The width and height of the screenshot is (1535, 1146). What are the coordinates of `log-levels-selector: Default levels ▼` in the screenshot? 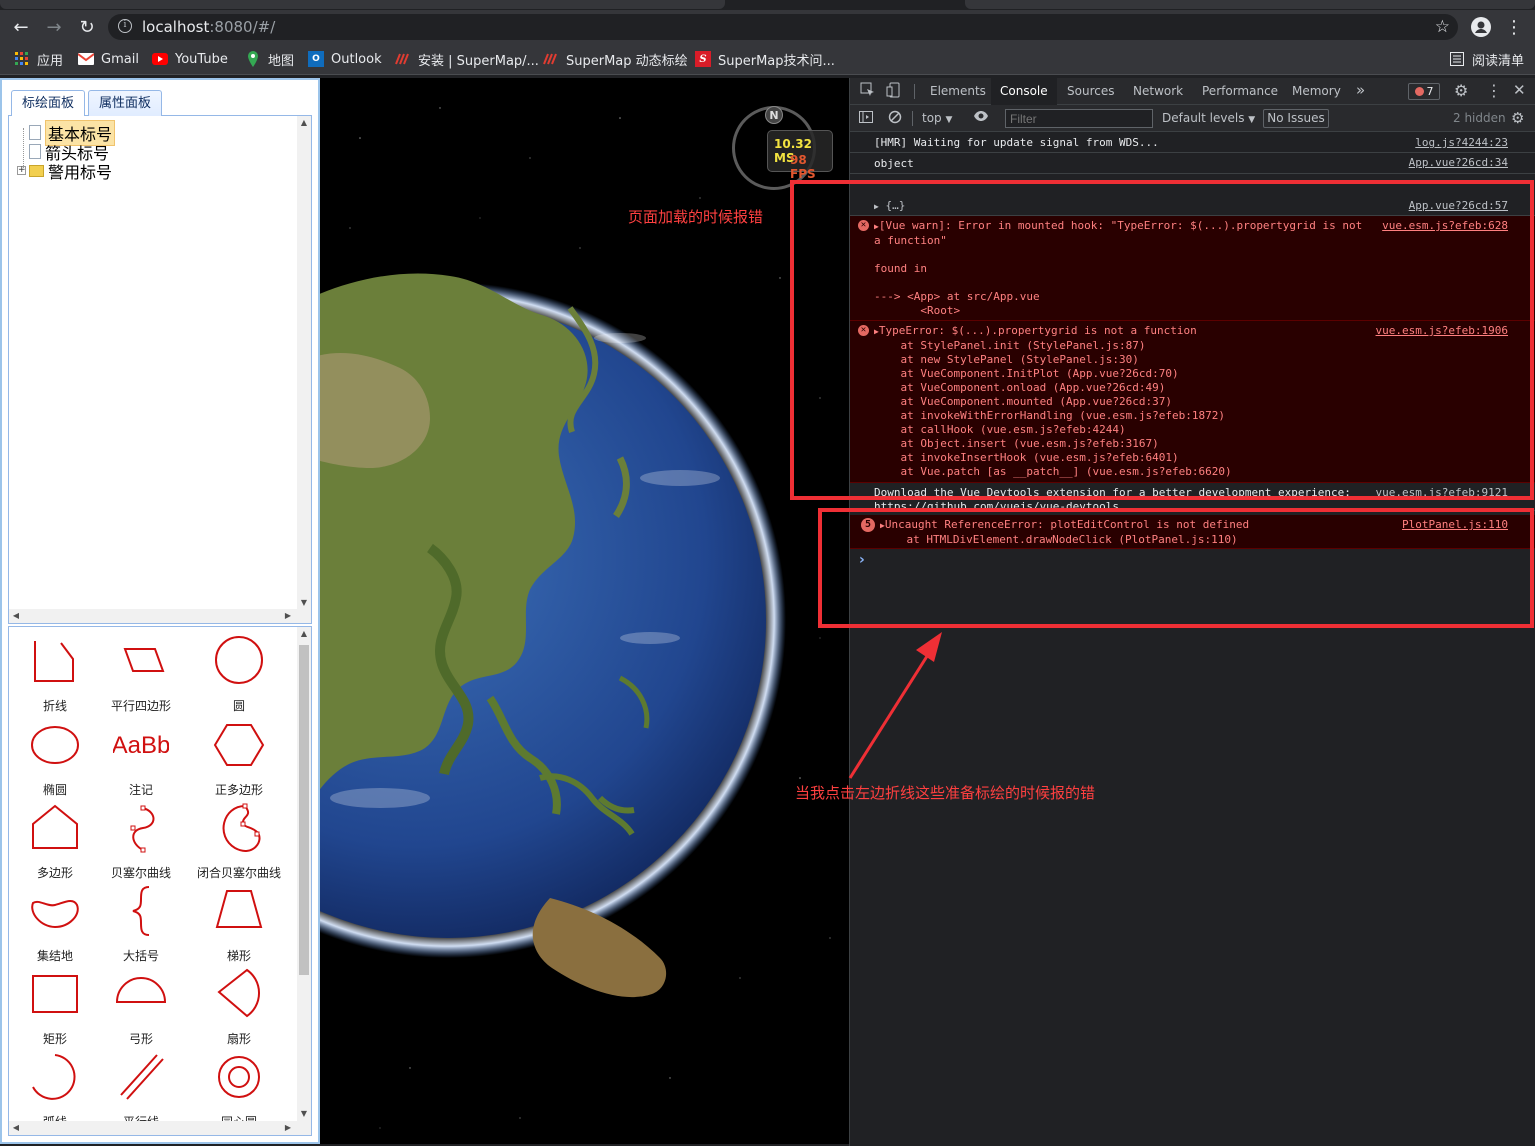 It's located at (1208, 118).